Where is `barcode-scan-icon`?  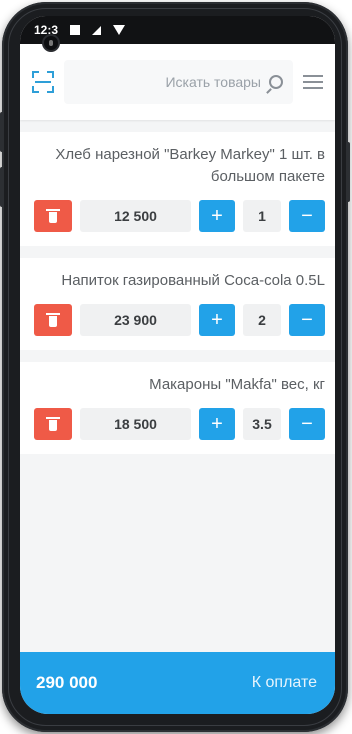 barcode-scan-icon is located at coordinates (43, 82).